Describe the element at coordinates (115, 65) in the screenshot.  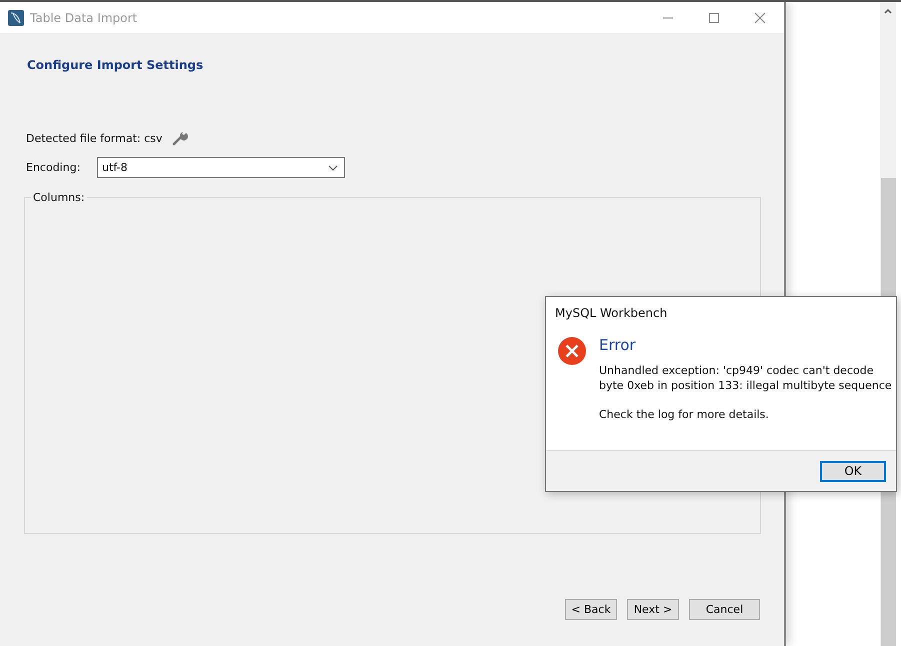
I see `page-heading: Configure Import Settings` at that location.